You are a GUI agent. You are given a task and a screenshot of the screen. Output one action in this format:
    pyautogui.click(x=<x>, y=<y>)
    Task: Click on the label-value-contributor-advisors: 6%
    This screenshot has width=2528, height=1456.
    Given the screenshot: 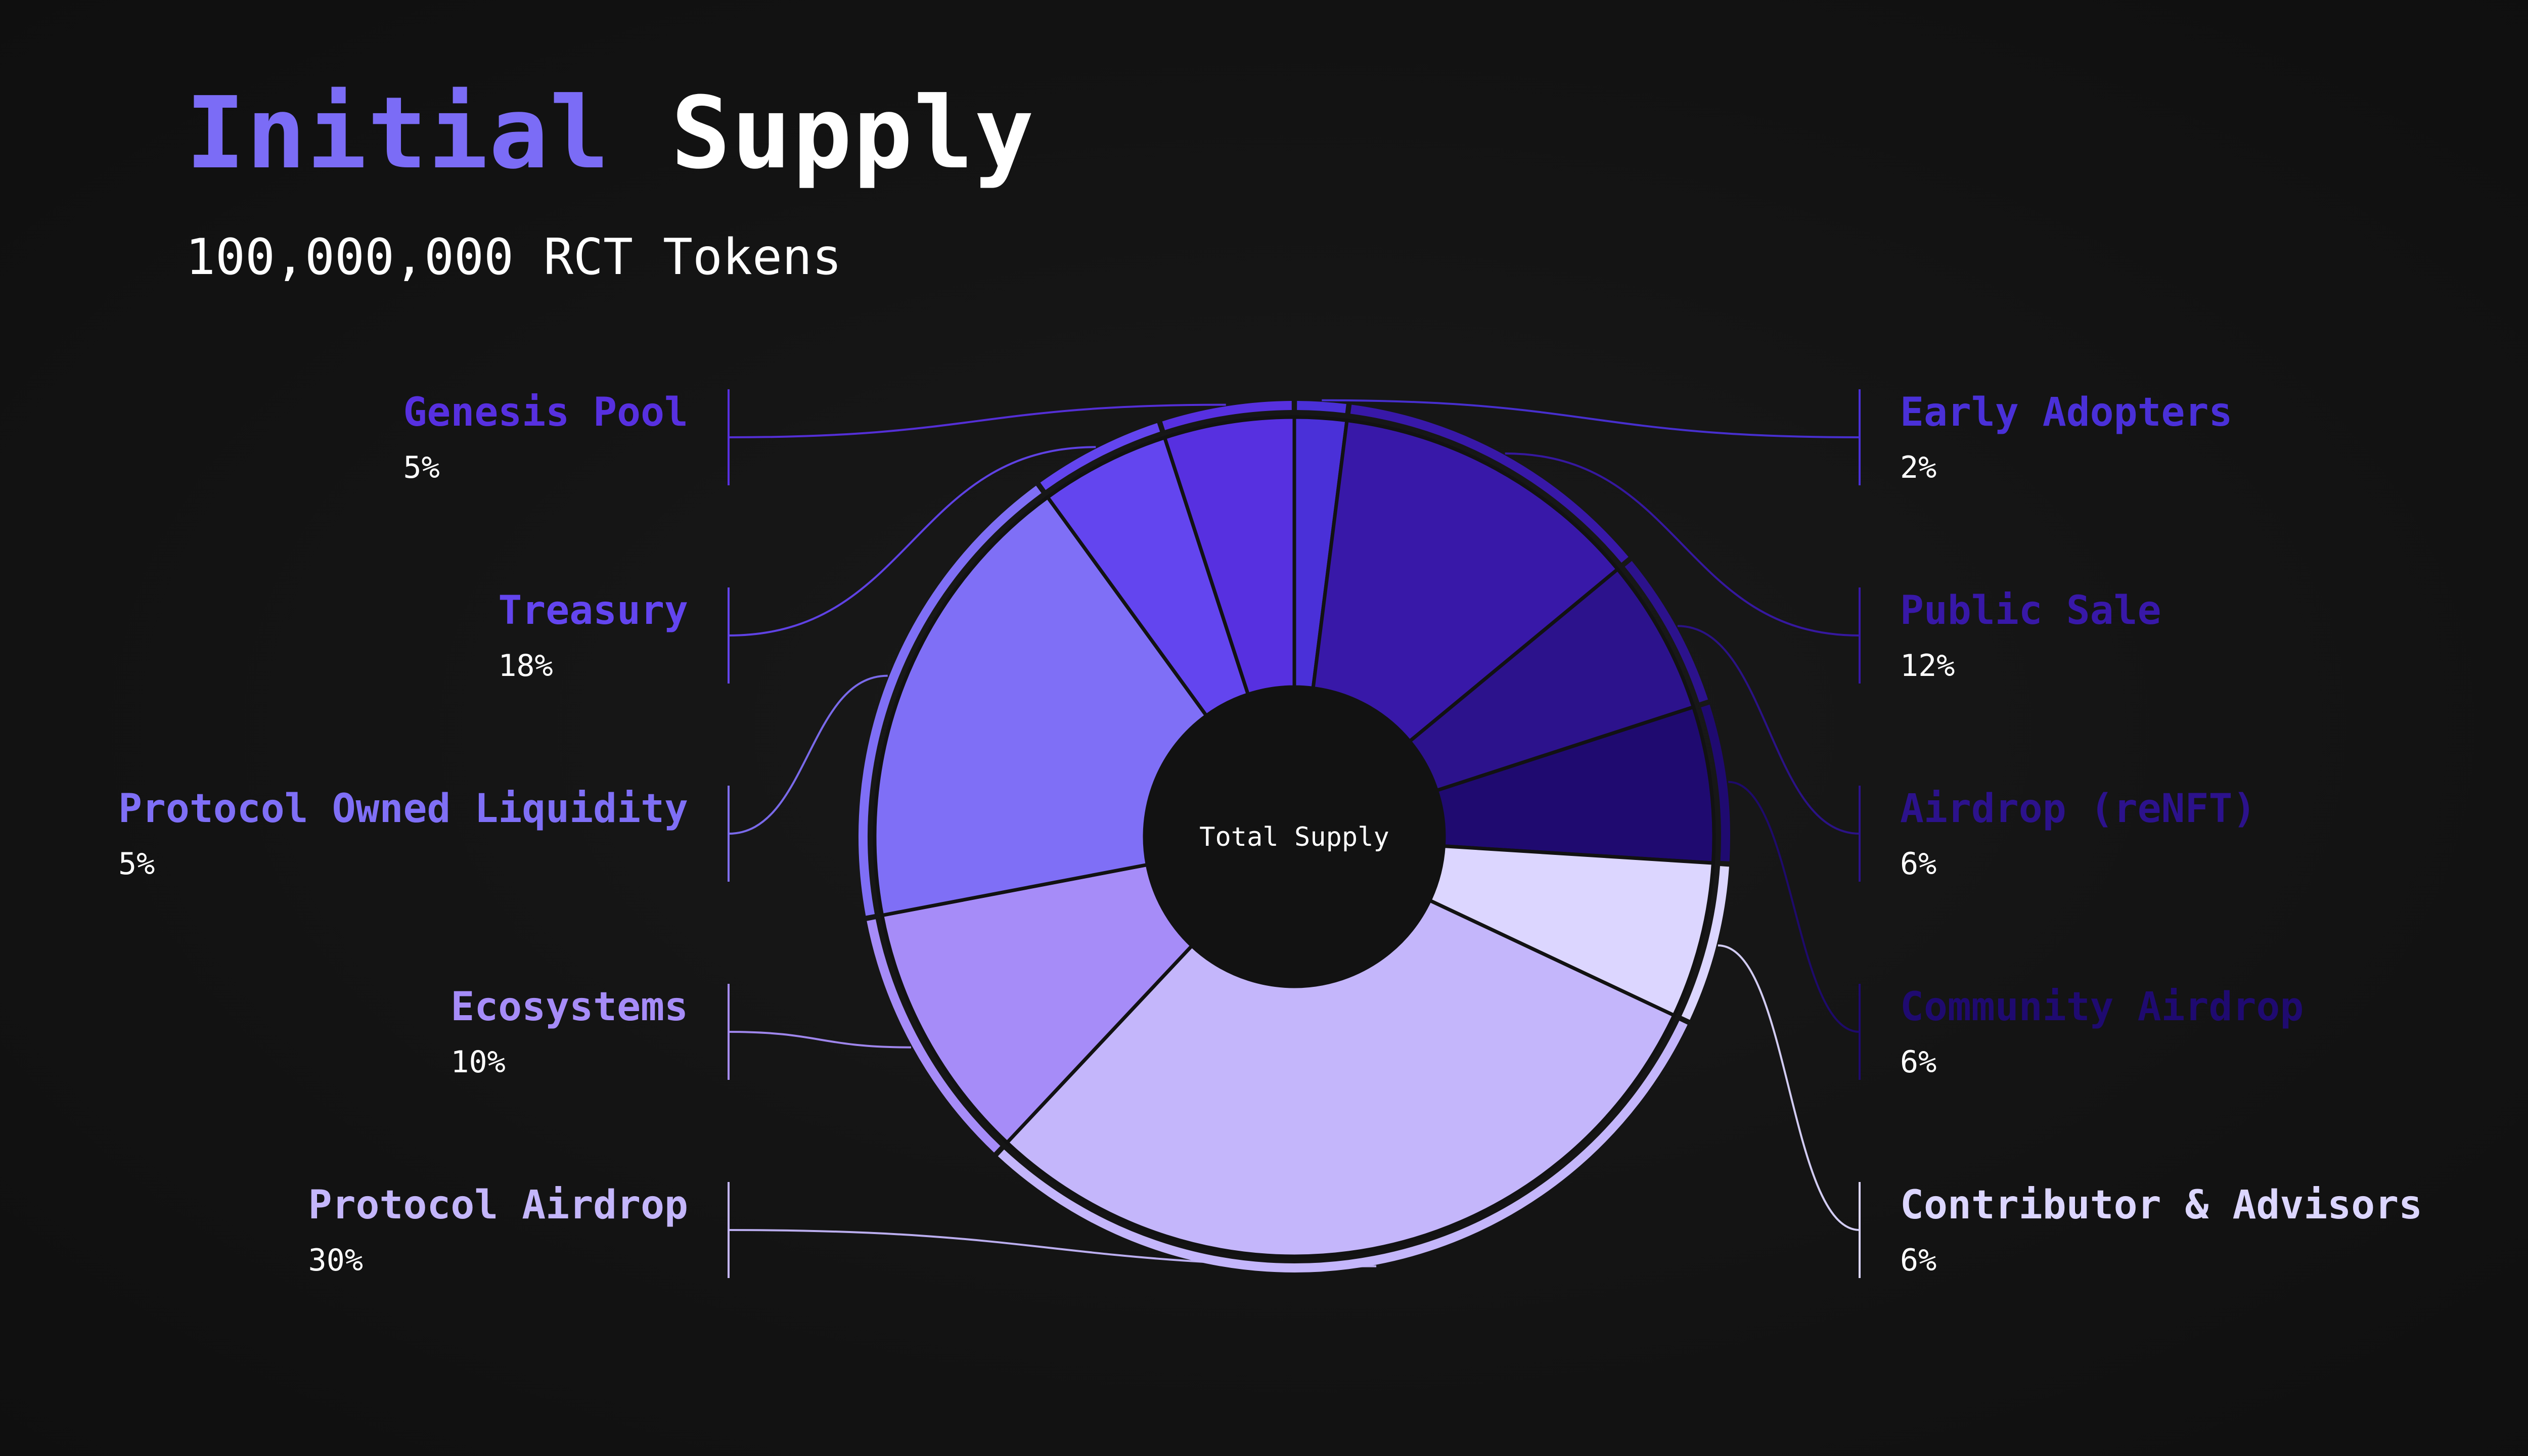 What is the action you would take?
    pyautogui.click(x=1918, y=1260)
    